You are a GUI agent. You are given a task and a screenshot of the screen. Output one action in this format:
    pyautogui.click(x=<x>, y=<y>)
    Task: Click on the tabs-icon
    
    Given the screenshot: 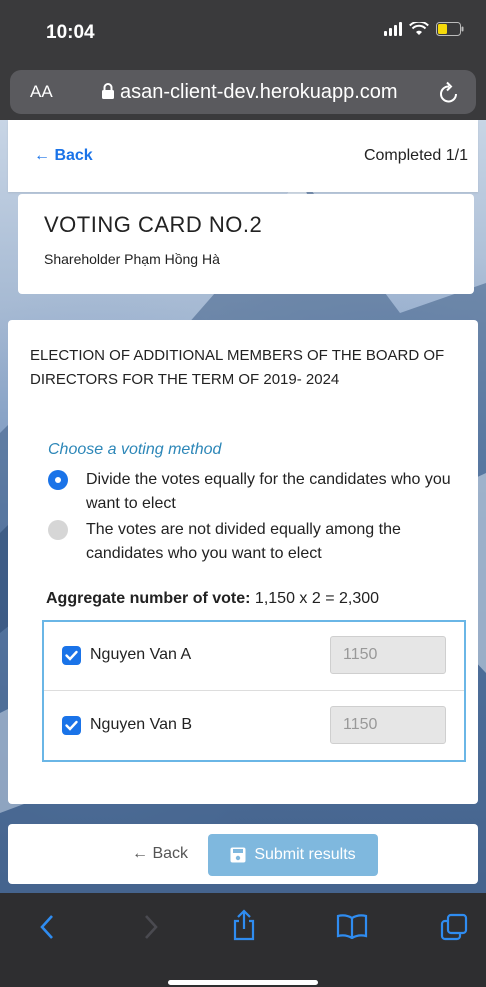 What is the action you would take?
    pyautogui.click(x=454, y=927)
    